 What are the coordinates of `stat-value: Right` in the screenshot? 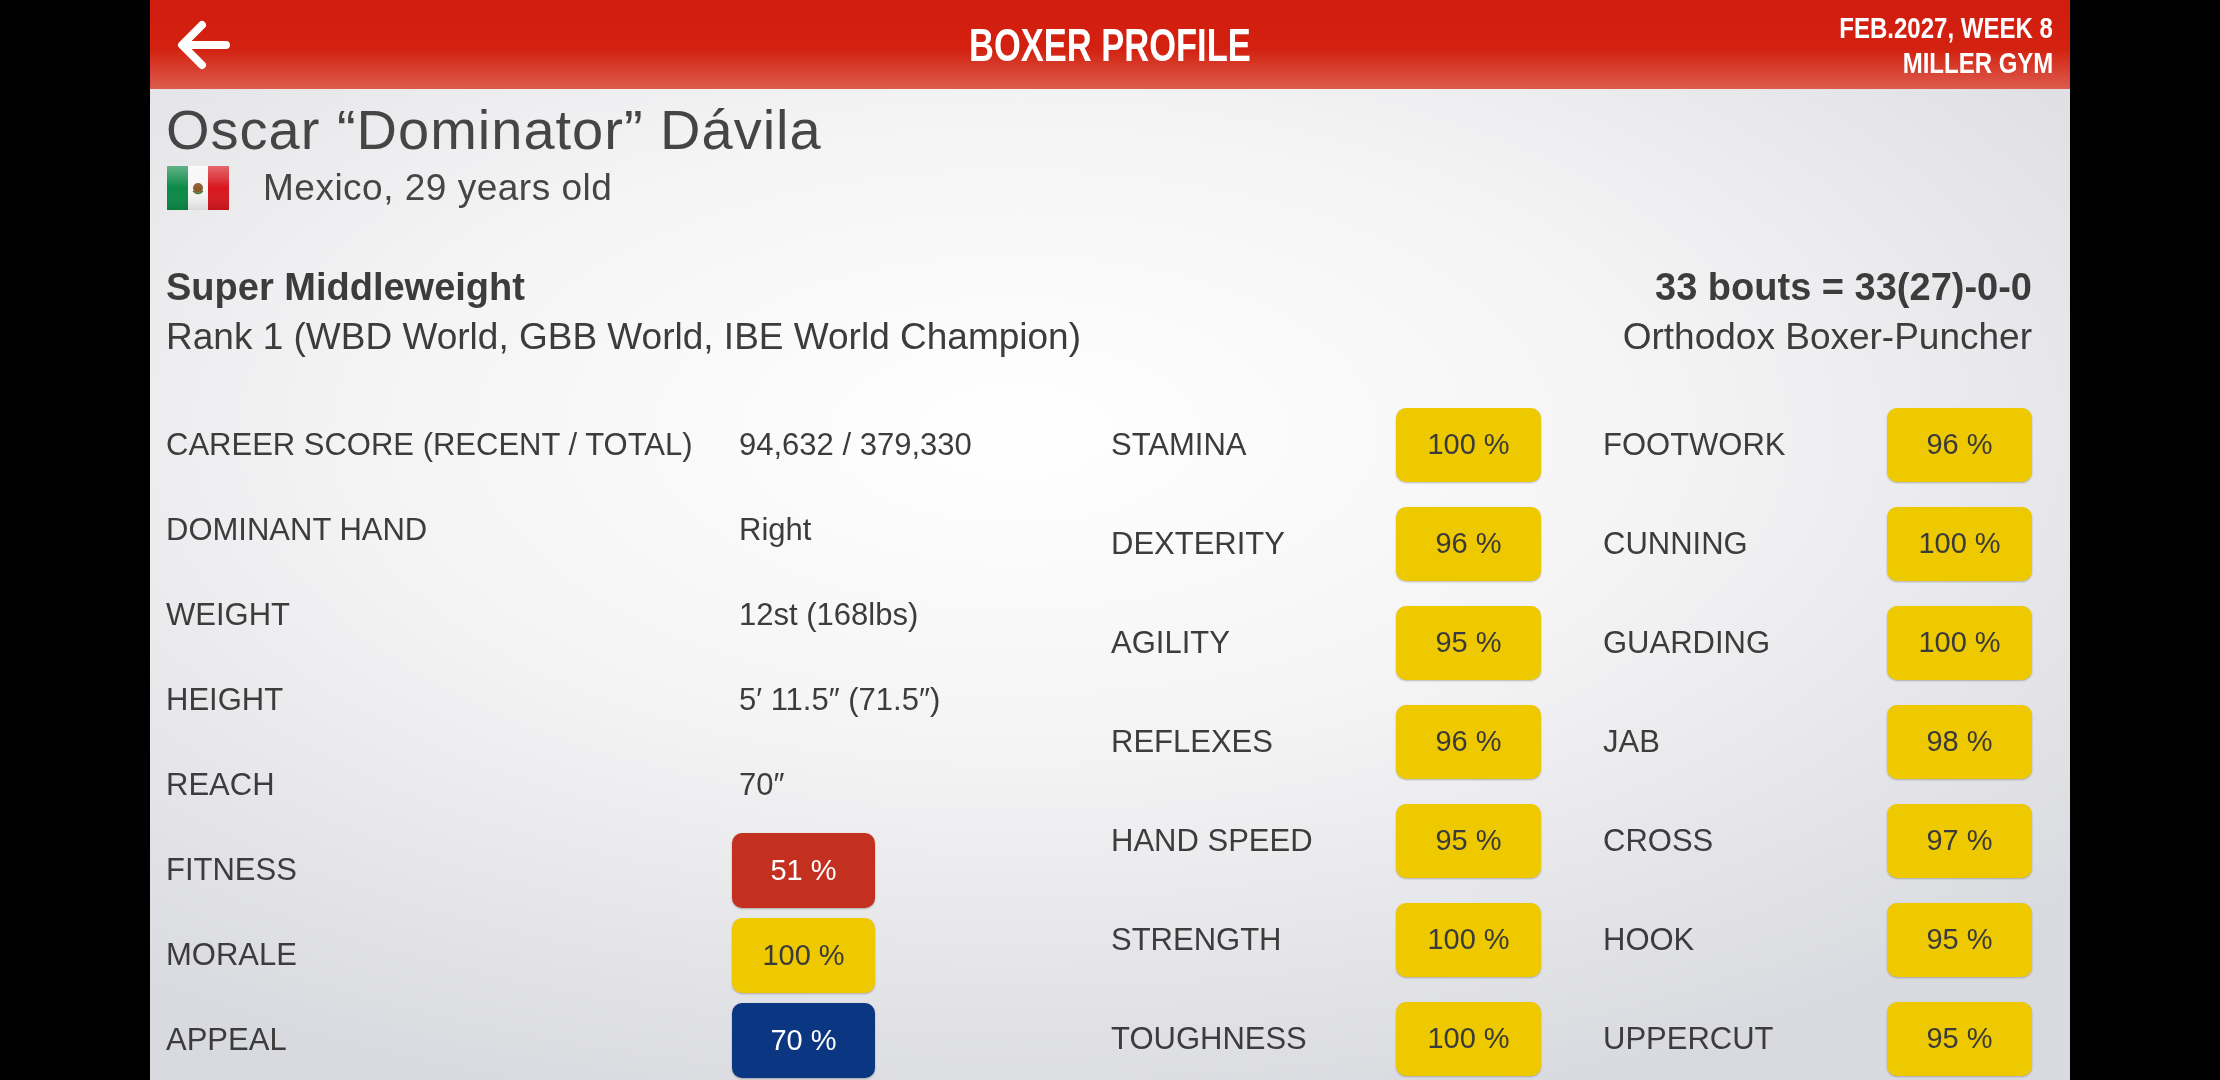 It's located at (775, 530).